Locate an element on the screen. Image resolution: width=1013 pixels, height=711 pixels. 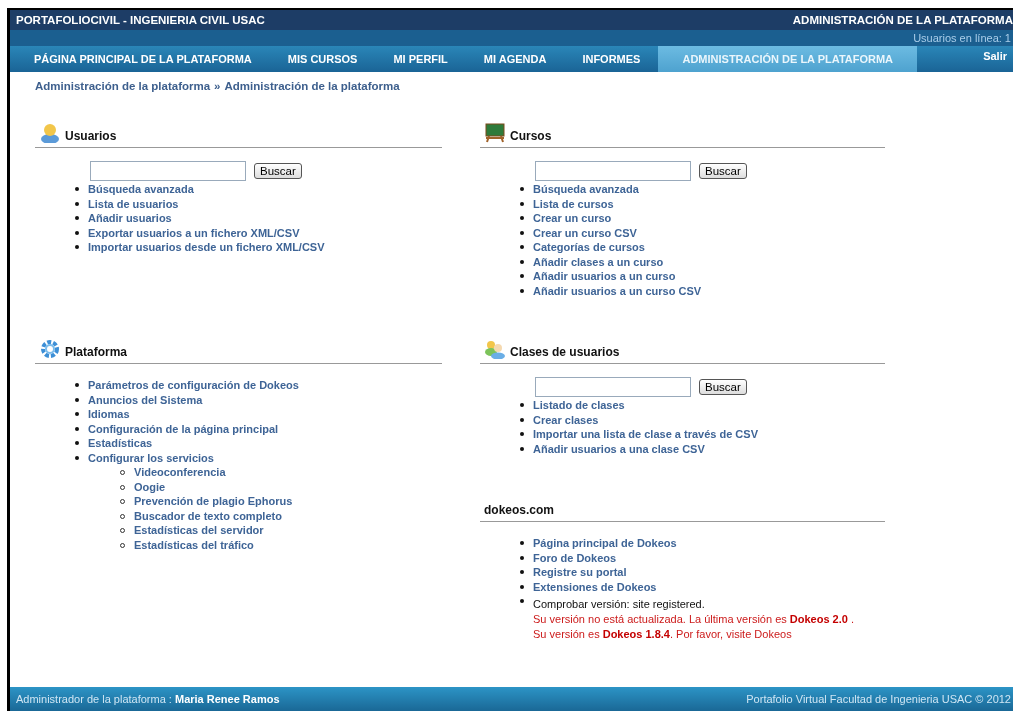
logout-link: Salir is located at coordinates (998, 59).